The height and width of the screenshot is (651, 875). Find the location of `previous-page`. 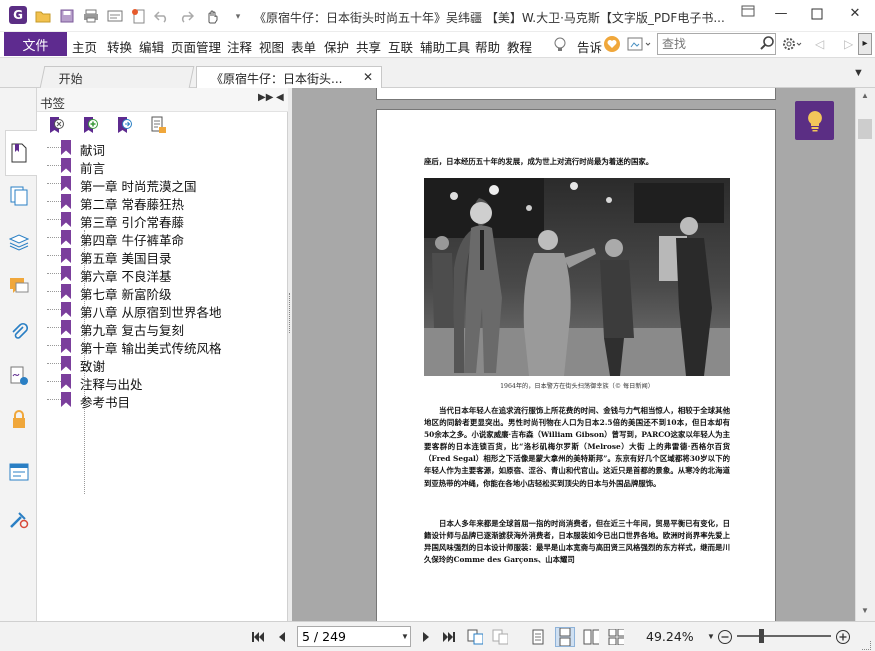

previous-page is located at coordinates (576, 94).